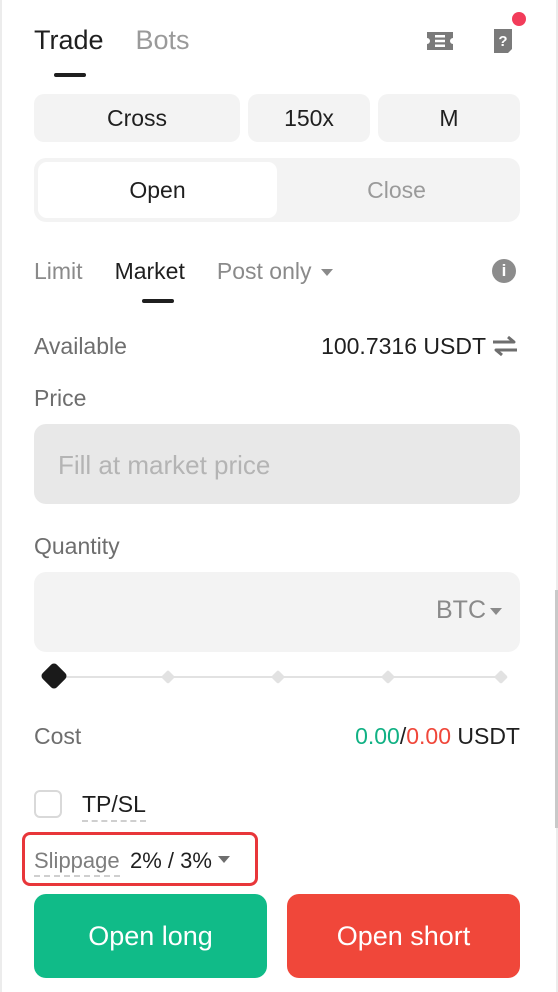  I want to click on margin-settings-row: Cross 150x M, so click(277, 118).